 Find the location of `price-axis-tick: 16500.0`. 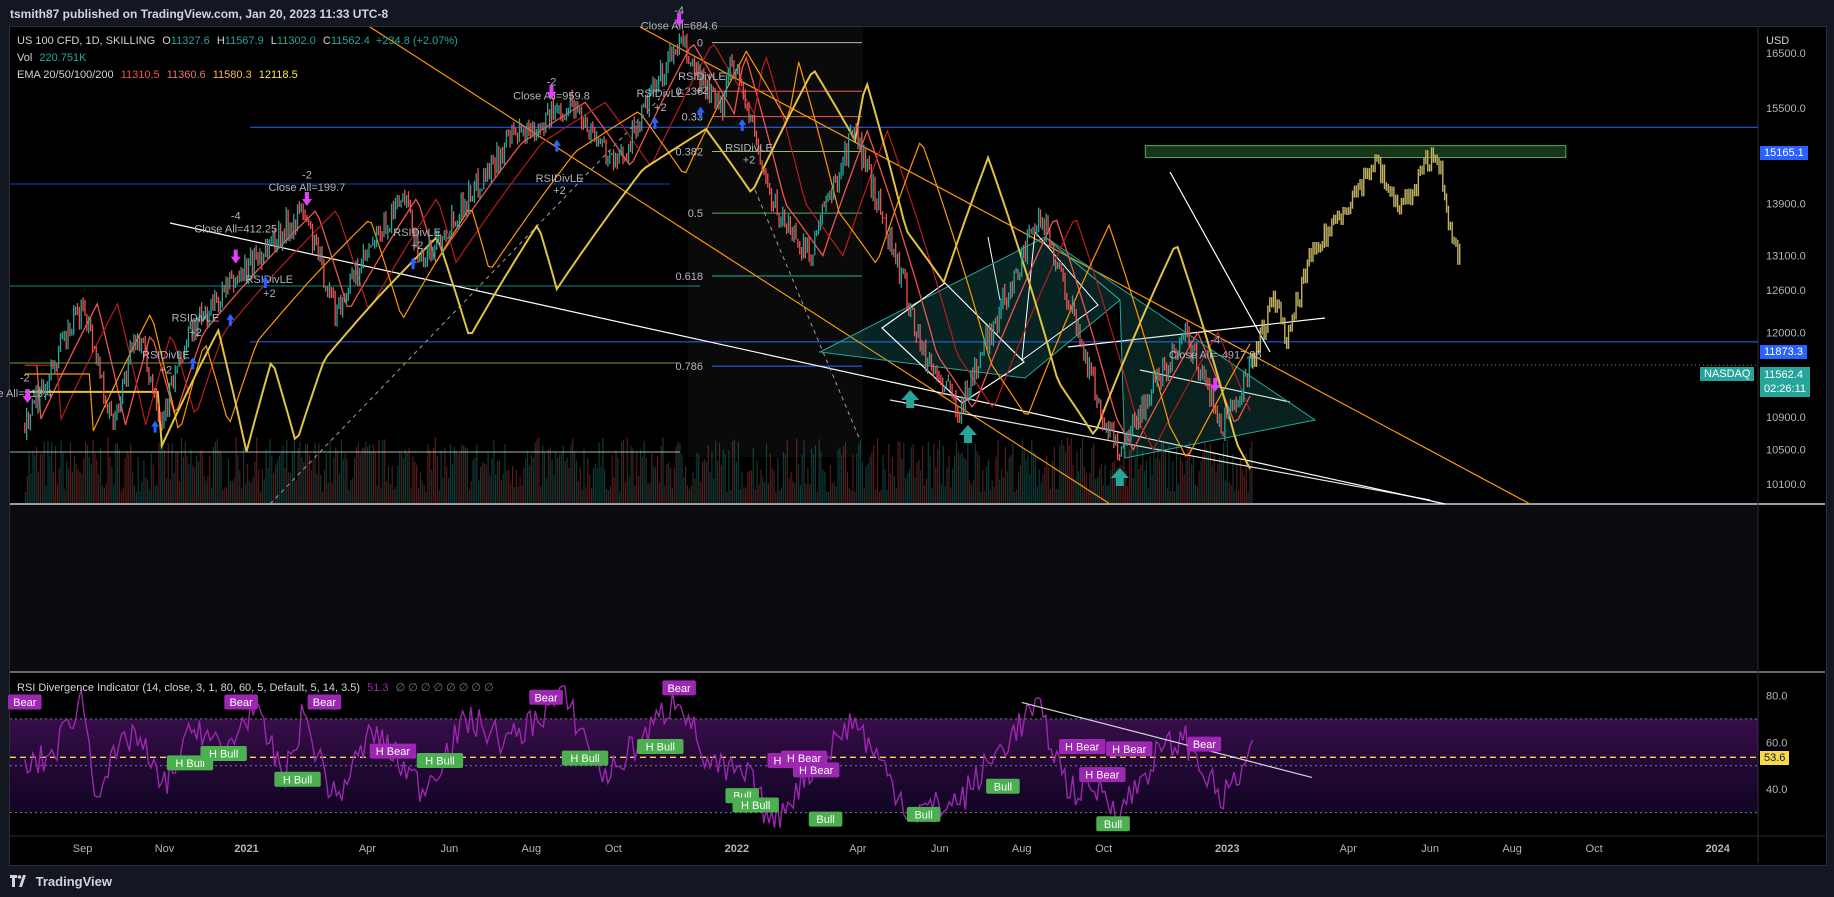

price-axis-tick: 16500.0 is located at coordinates (1786, 54).